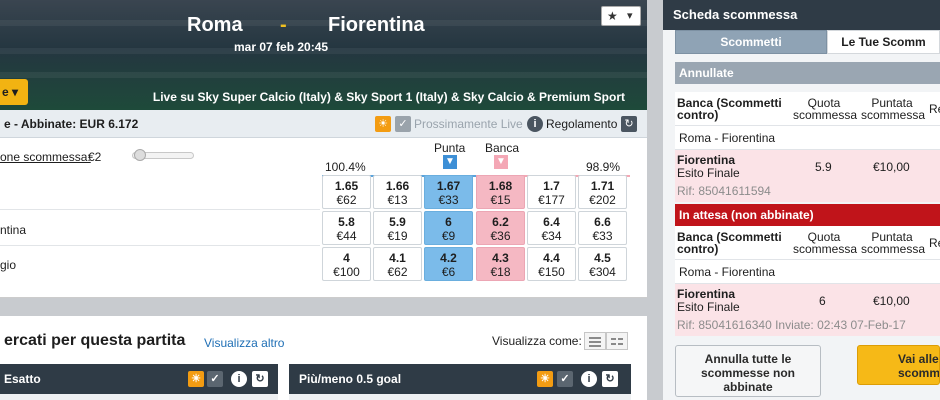 Image resolution: width=940 pixels, height=400 pixels. I want to click on lay-label: Banca, so click(502, 148).